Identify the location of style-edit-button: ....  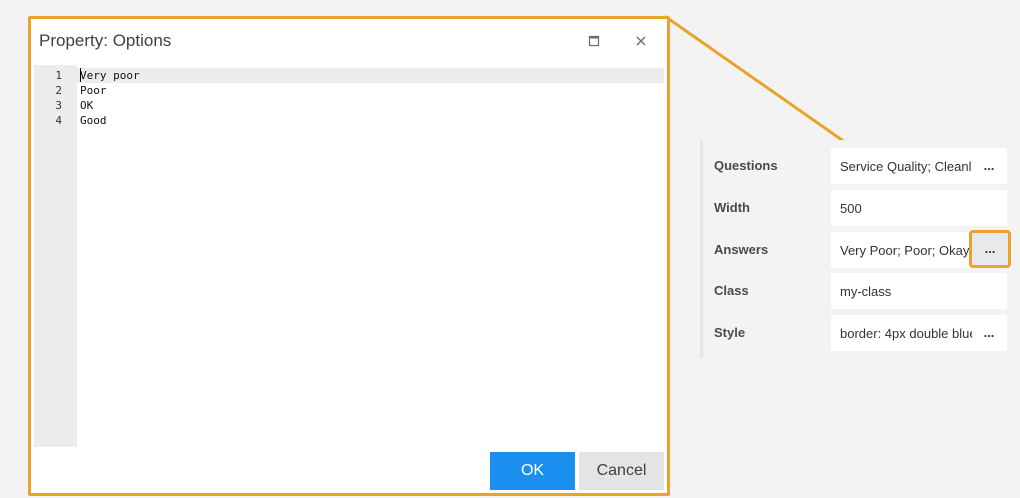
(989, 333).